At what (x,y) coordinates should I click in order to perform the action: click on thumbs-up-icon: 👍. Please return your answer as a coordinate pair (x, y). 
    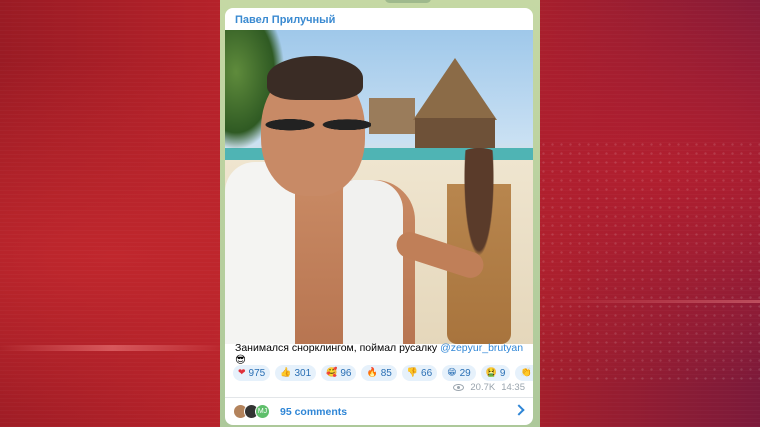
    Looking at the image, I should click on (286, 373).